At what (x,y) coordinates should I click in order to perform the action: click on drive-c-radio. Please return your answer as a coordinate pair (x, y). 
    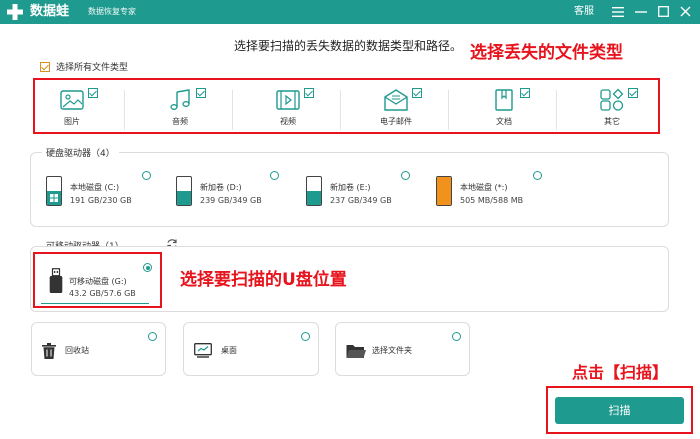
    Looking at the image, I should click on (146, 175).